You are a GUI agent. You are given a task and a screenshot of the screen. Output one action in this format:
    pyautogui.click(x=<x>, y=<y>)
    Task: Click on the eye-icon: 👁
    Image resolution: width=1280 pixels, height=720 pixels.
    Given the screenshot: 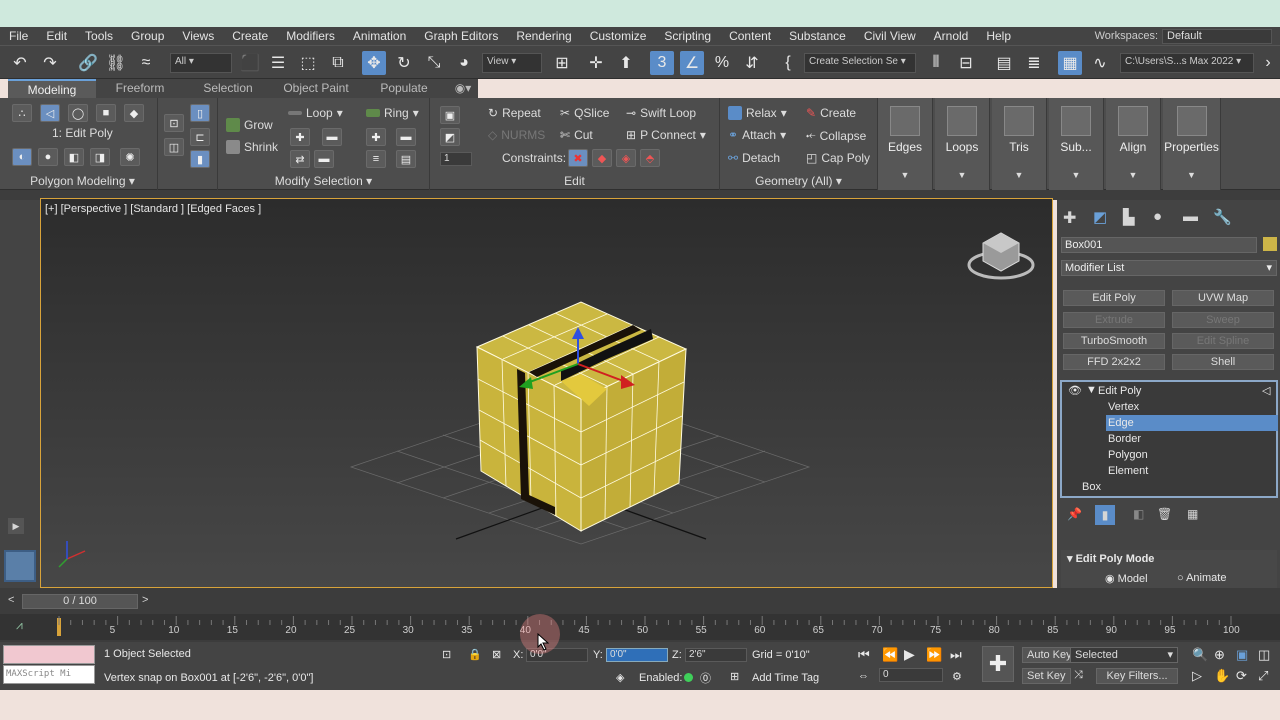 What is the action you would take?
    pyautogui.click(x=1075, y=390)
    